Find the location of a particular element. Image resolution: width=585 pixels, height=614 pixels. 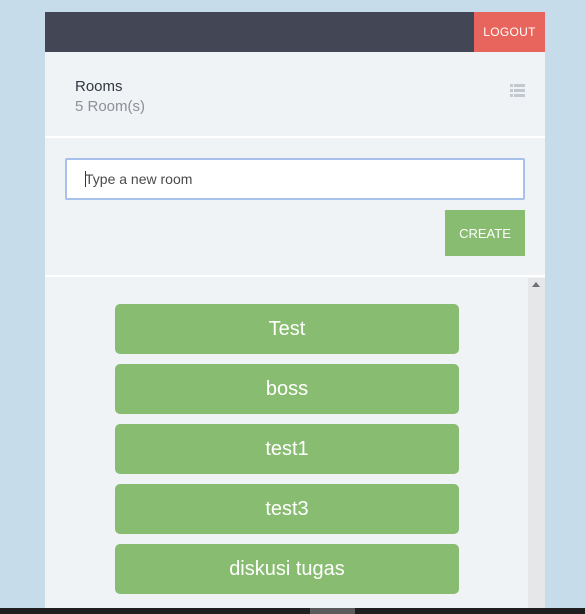

room-item: boss is located at coordinates (287, 389).